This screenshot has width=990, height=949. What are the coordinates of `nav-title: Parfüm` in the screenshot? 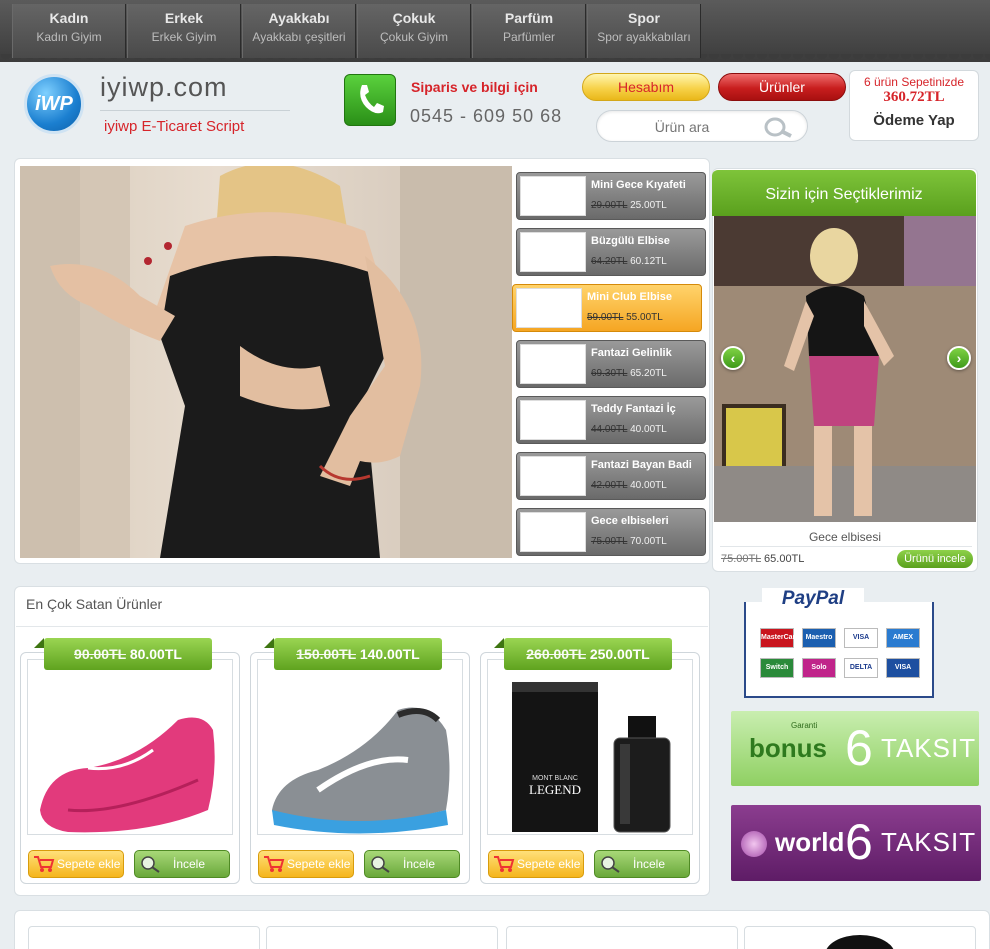 It's located at (529, 18).